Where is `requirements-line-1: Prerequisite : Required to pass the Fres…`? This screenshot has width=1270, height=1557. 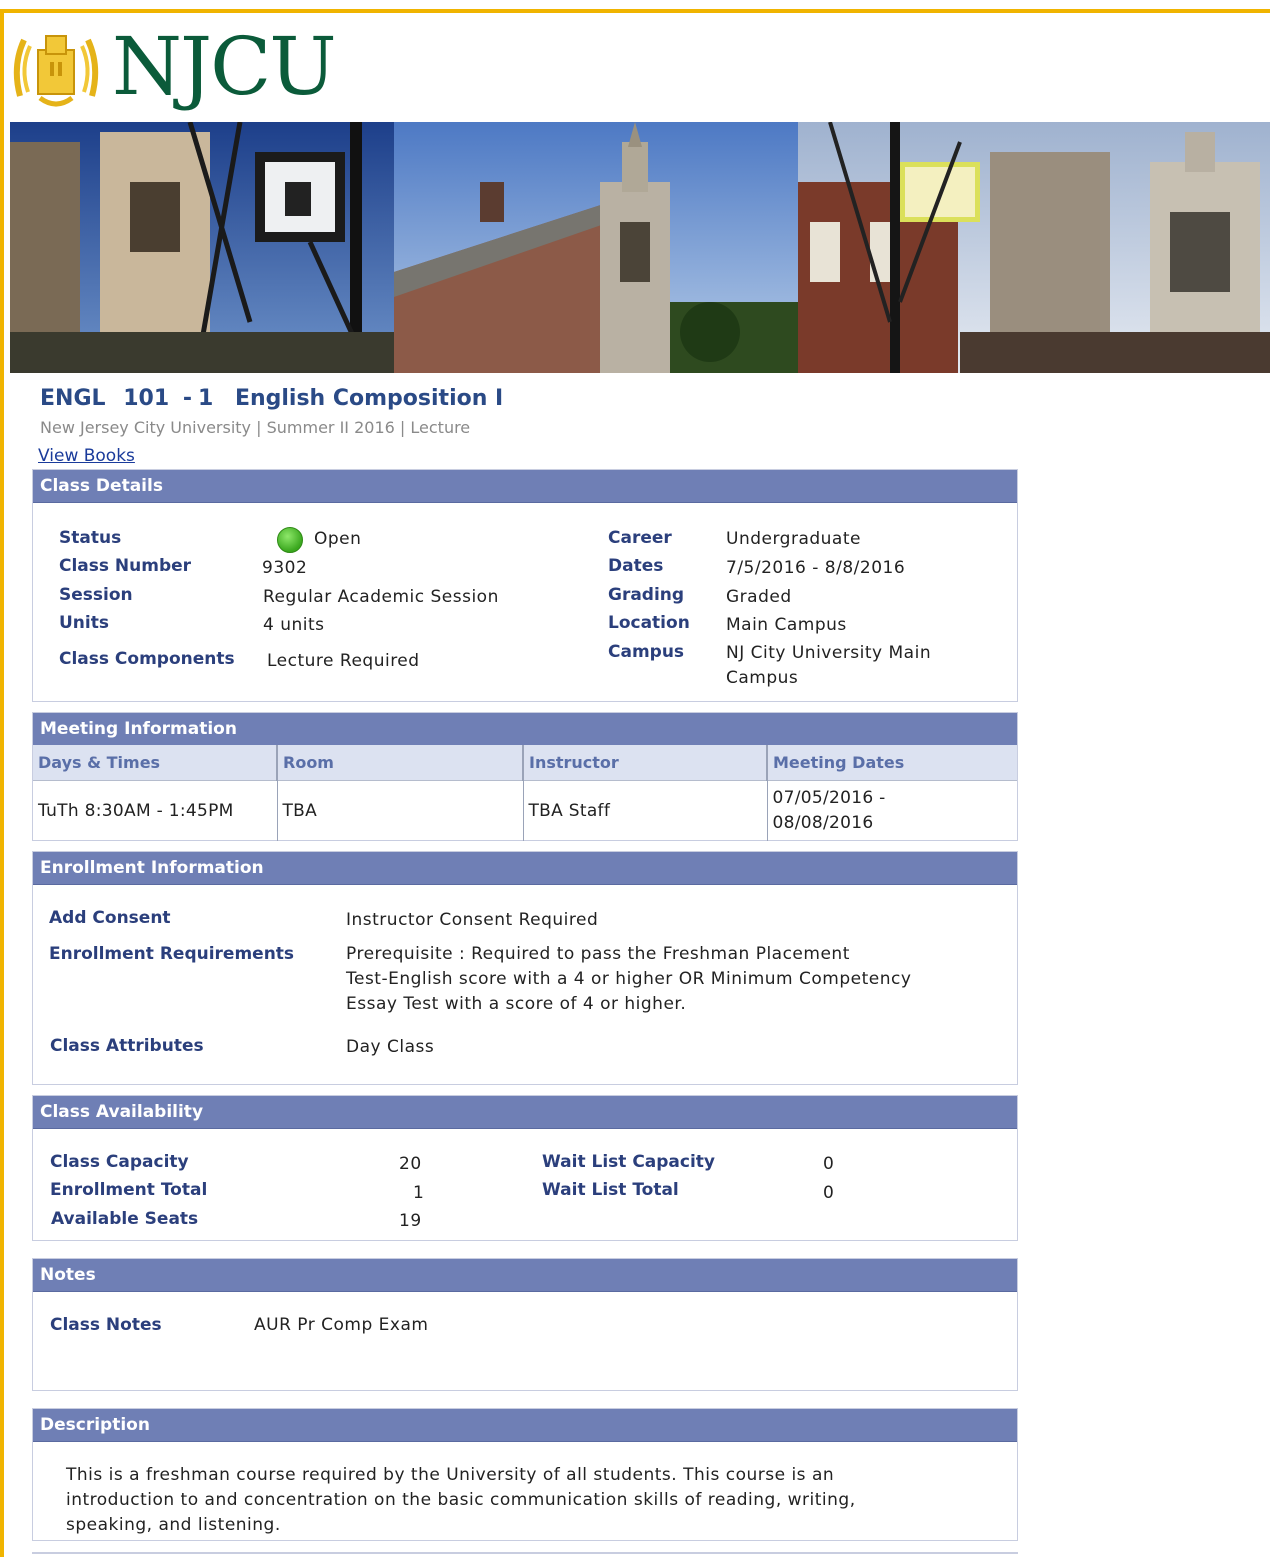 requirements-line-1: Prerequisite : Required to pass the Fres… is located at coordinates (598, 954).